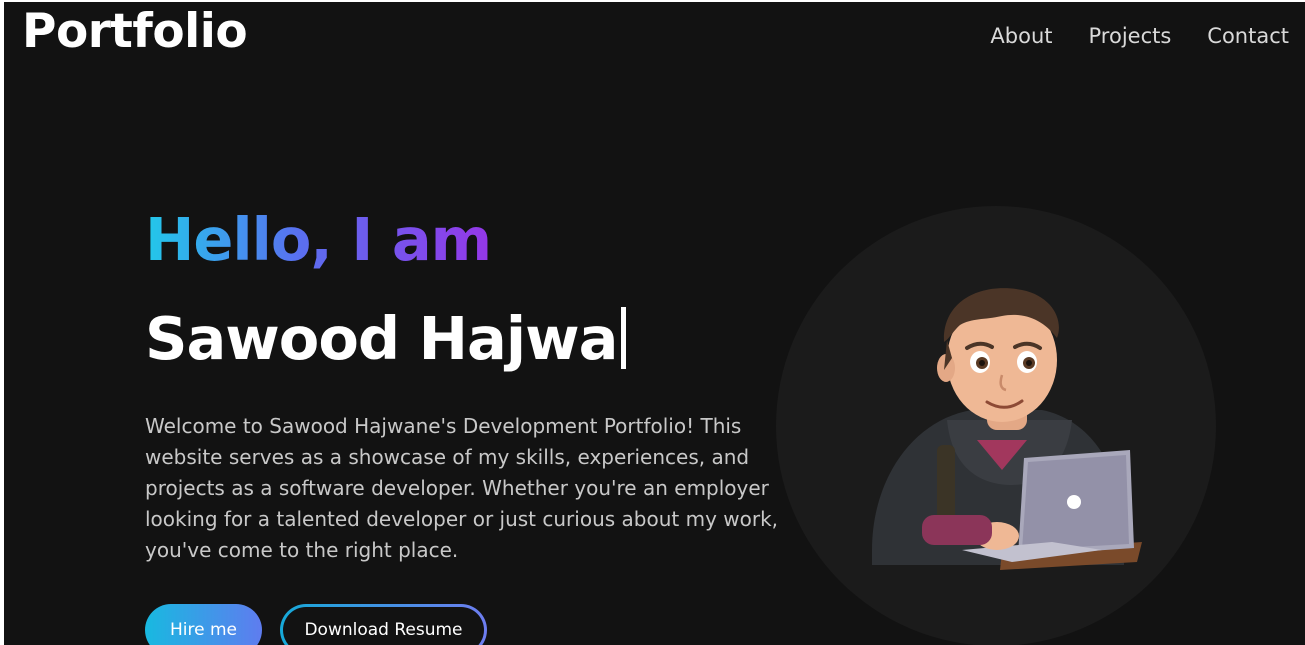  Describe the element at coordinates (1130, 36) in the screenshot. I see `nav-projects: Projects` at that location.